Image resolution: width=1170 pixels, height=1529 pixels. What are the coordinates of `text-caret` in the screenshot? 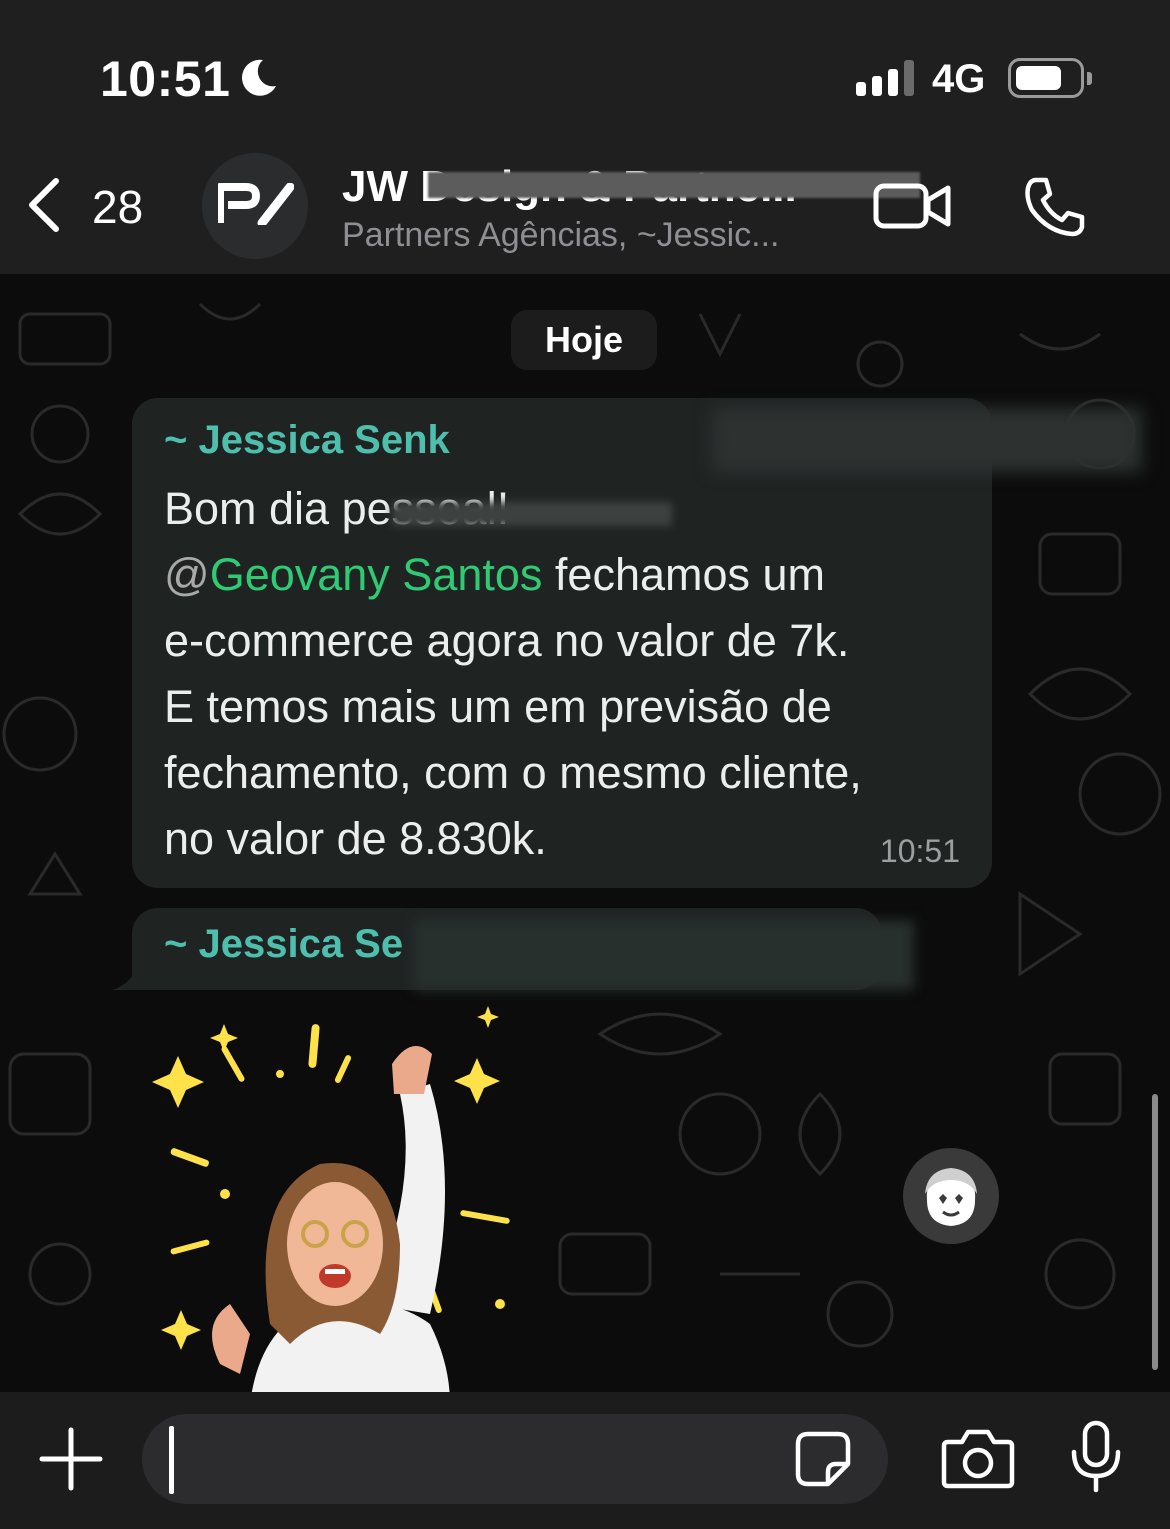 It's located at (171, 1460).